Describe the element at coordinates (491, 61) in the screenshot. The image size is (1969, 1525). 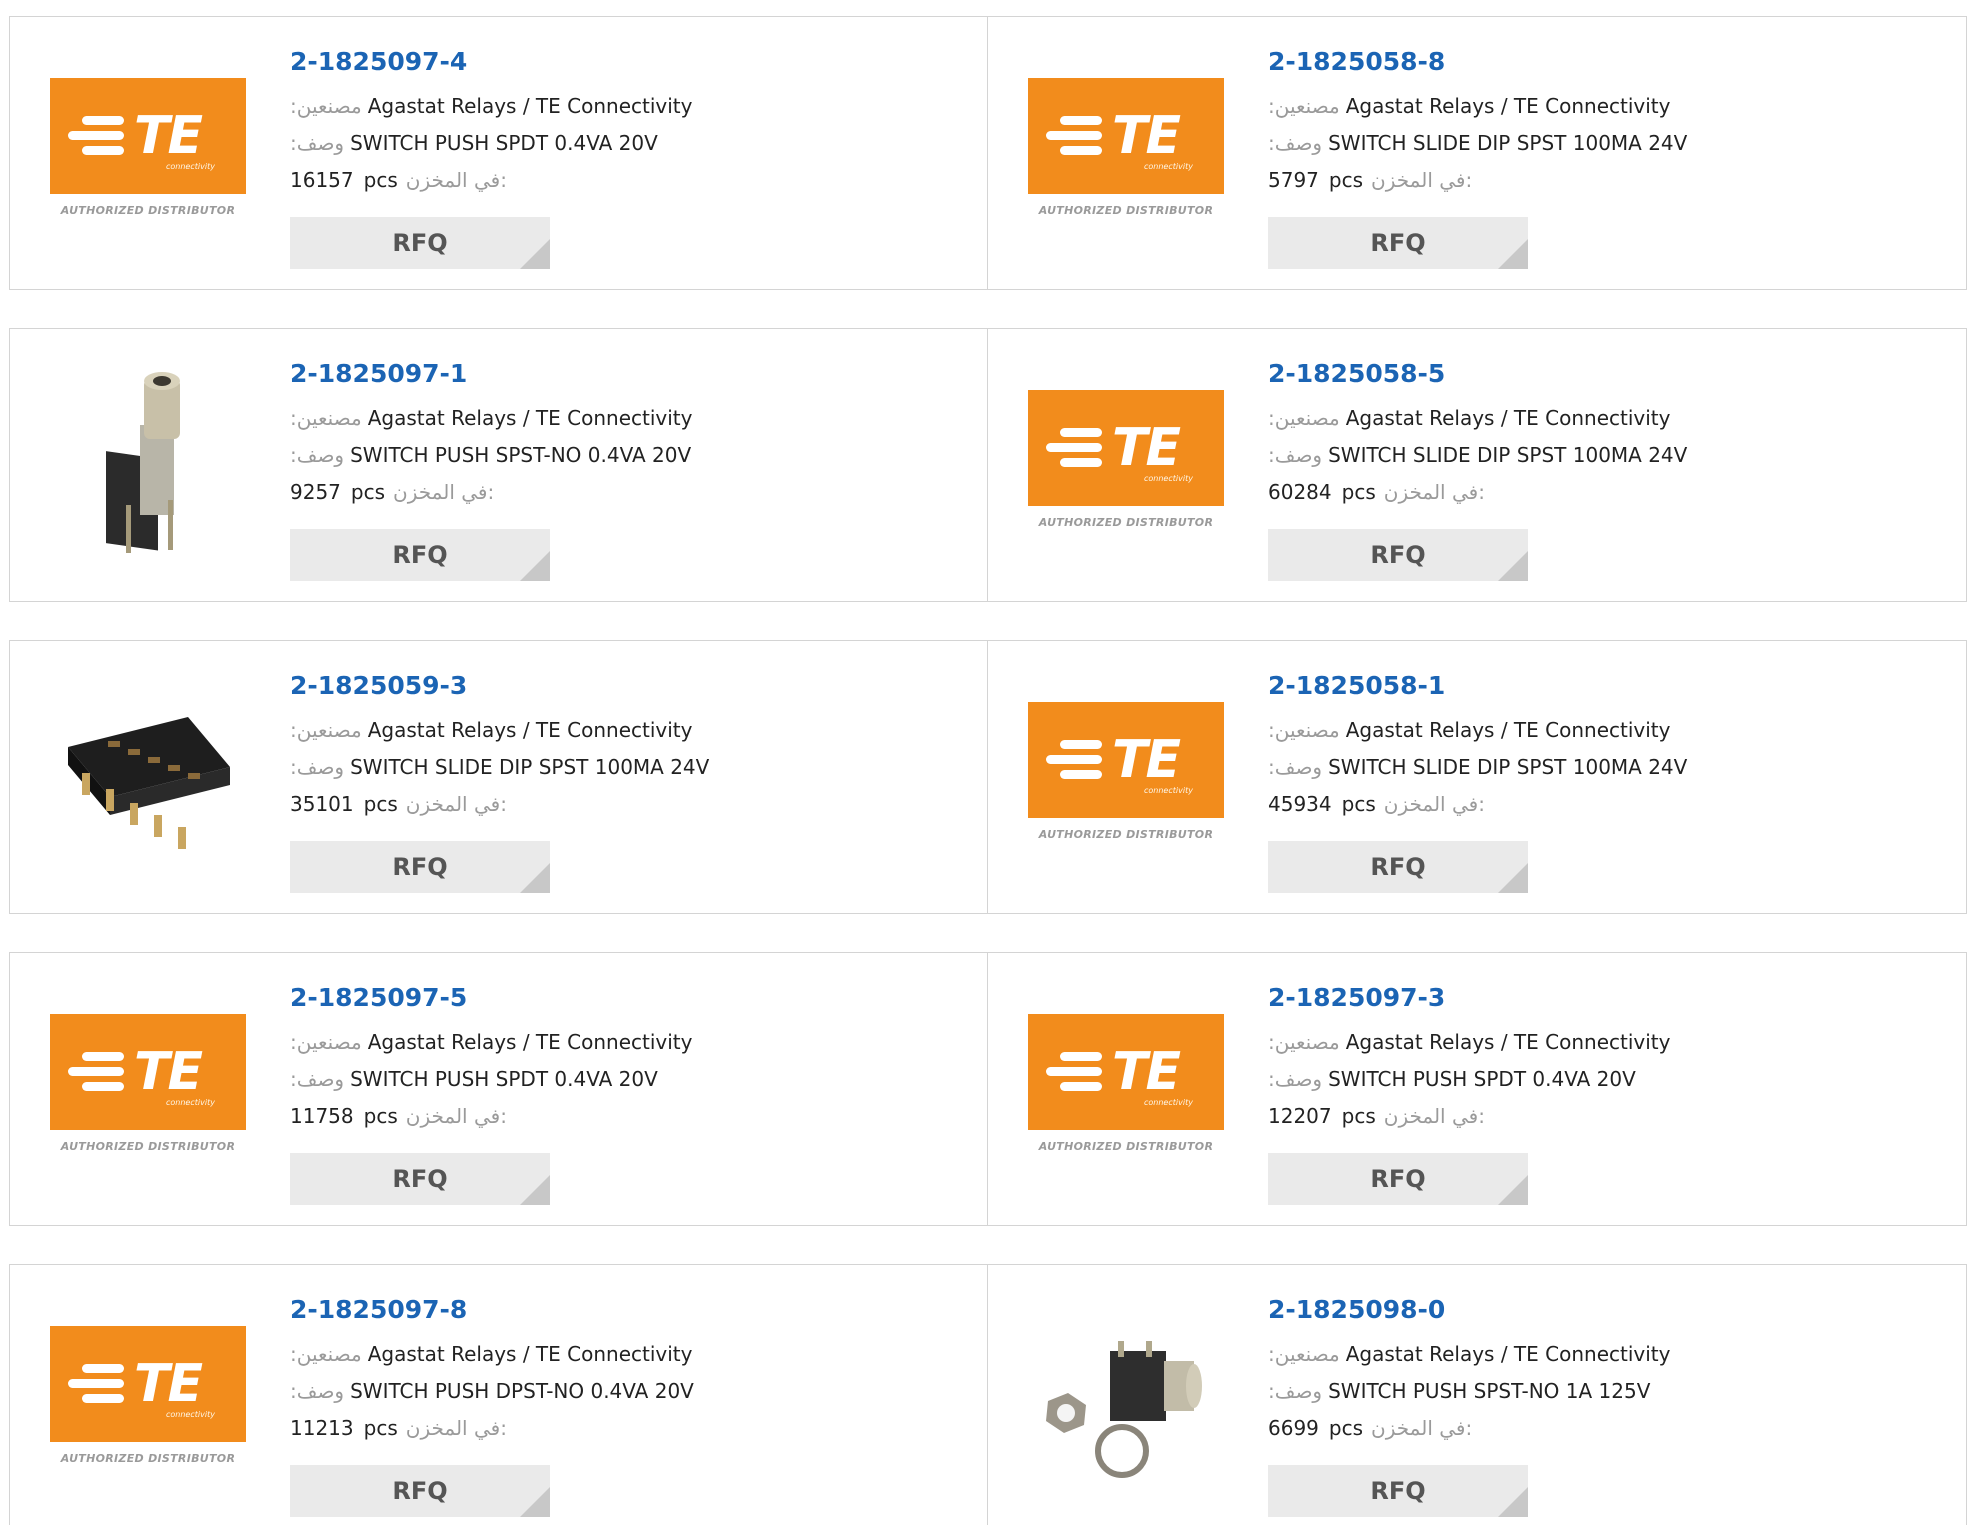
I see `part-number-link: 2-1825097-4` at that location.